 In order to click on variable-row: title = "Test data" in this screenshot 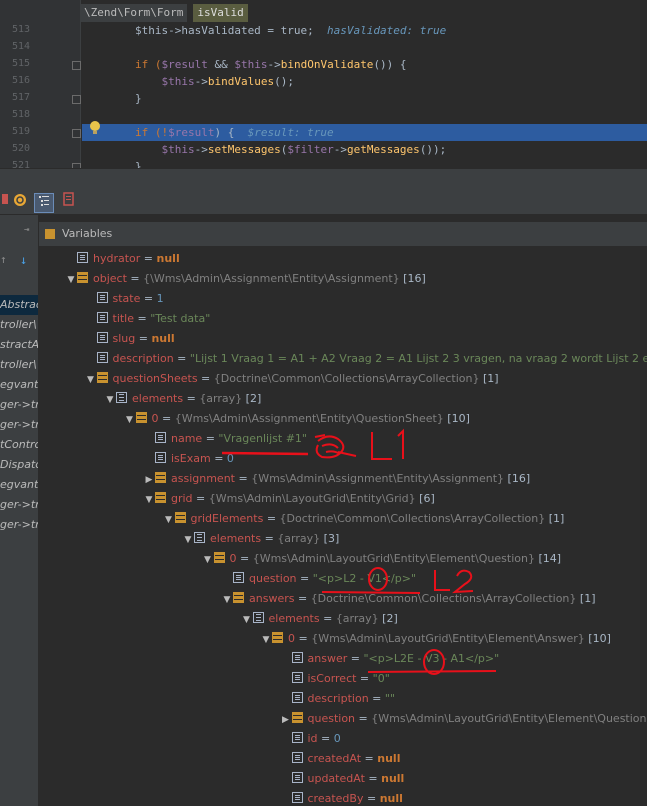, I will do `click(147, 319)`.